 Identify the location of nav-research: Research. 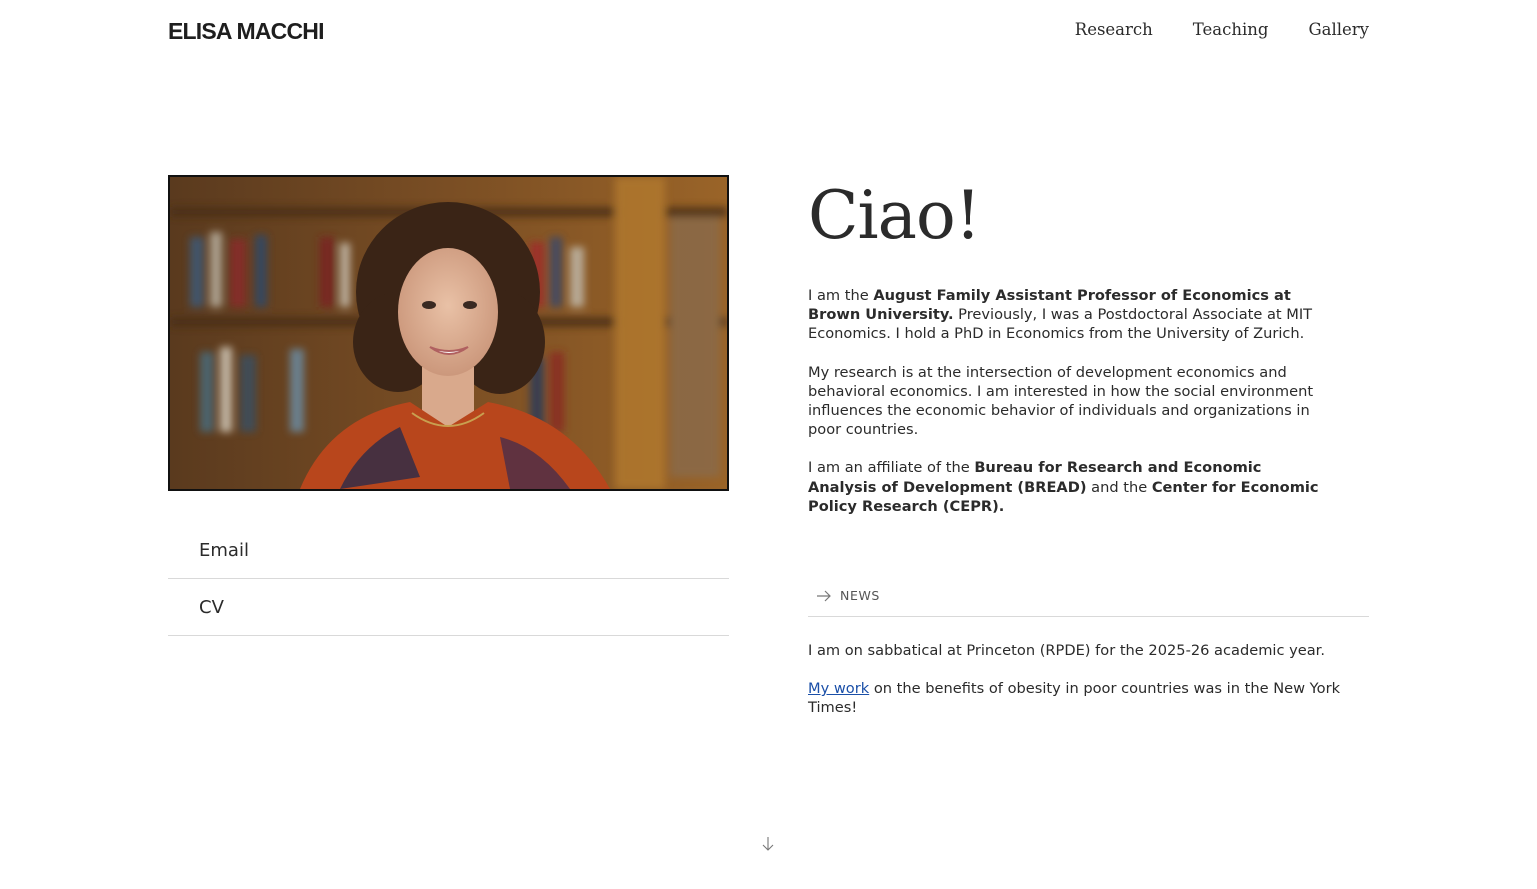
(1114, 30).